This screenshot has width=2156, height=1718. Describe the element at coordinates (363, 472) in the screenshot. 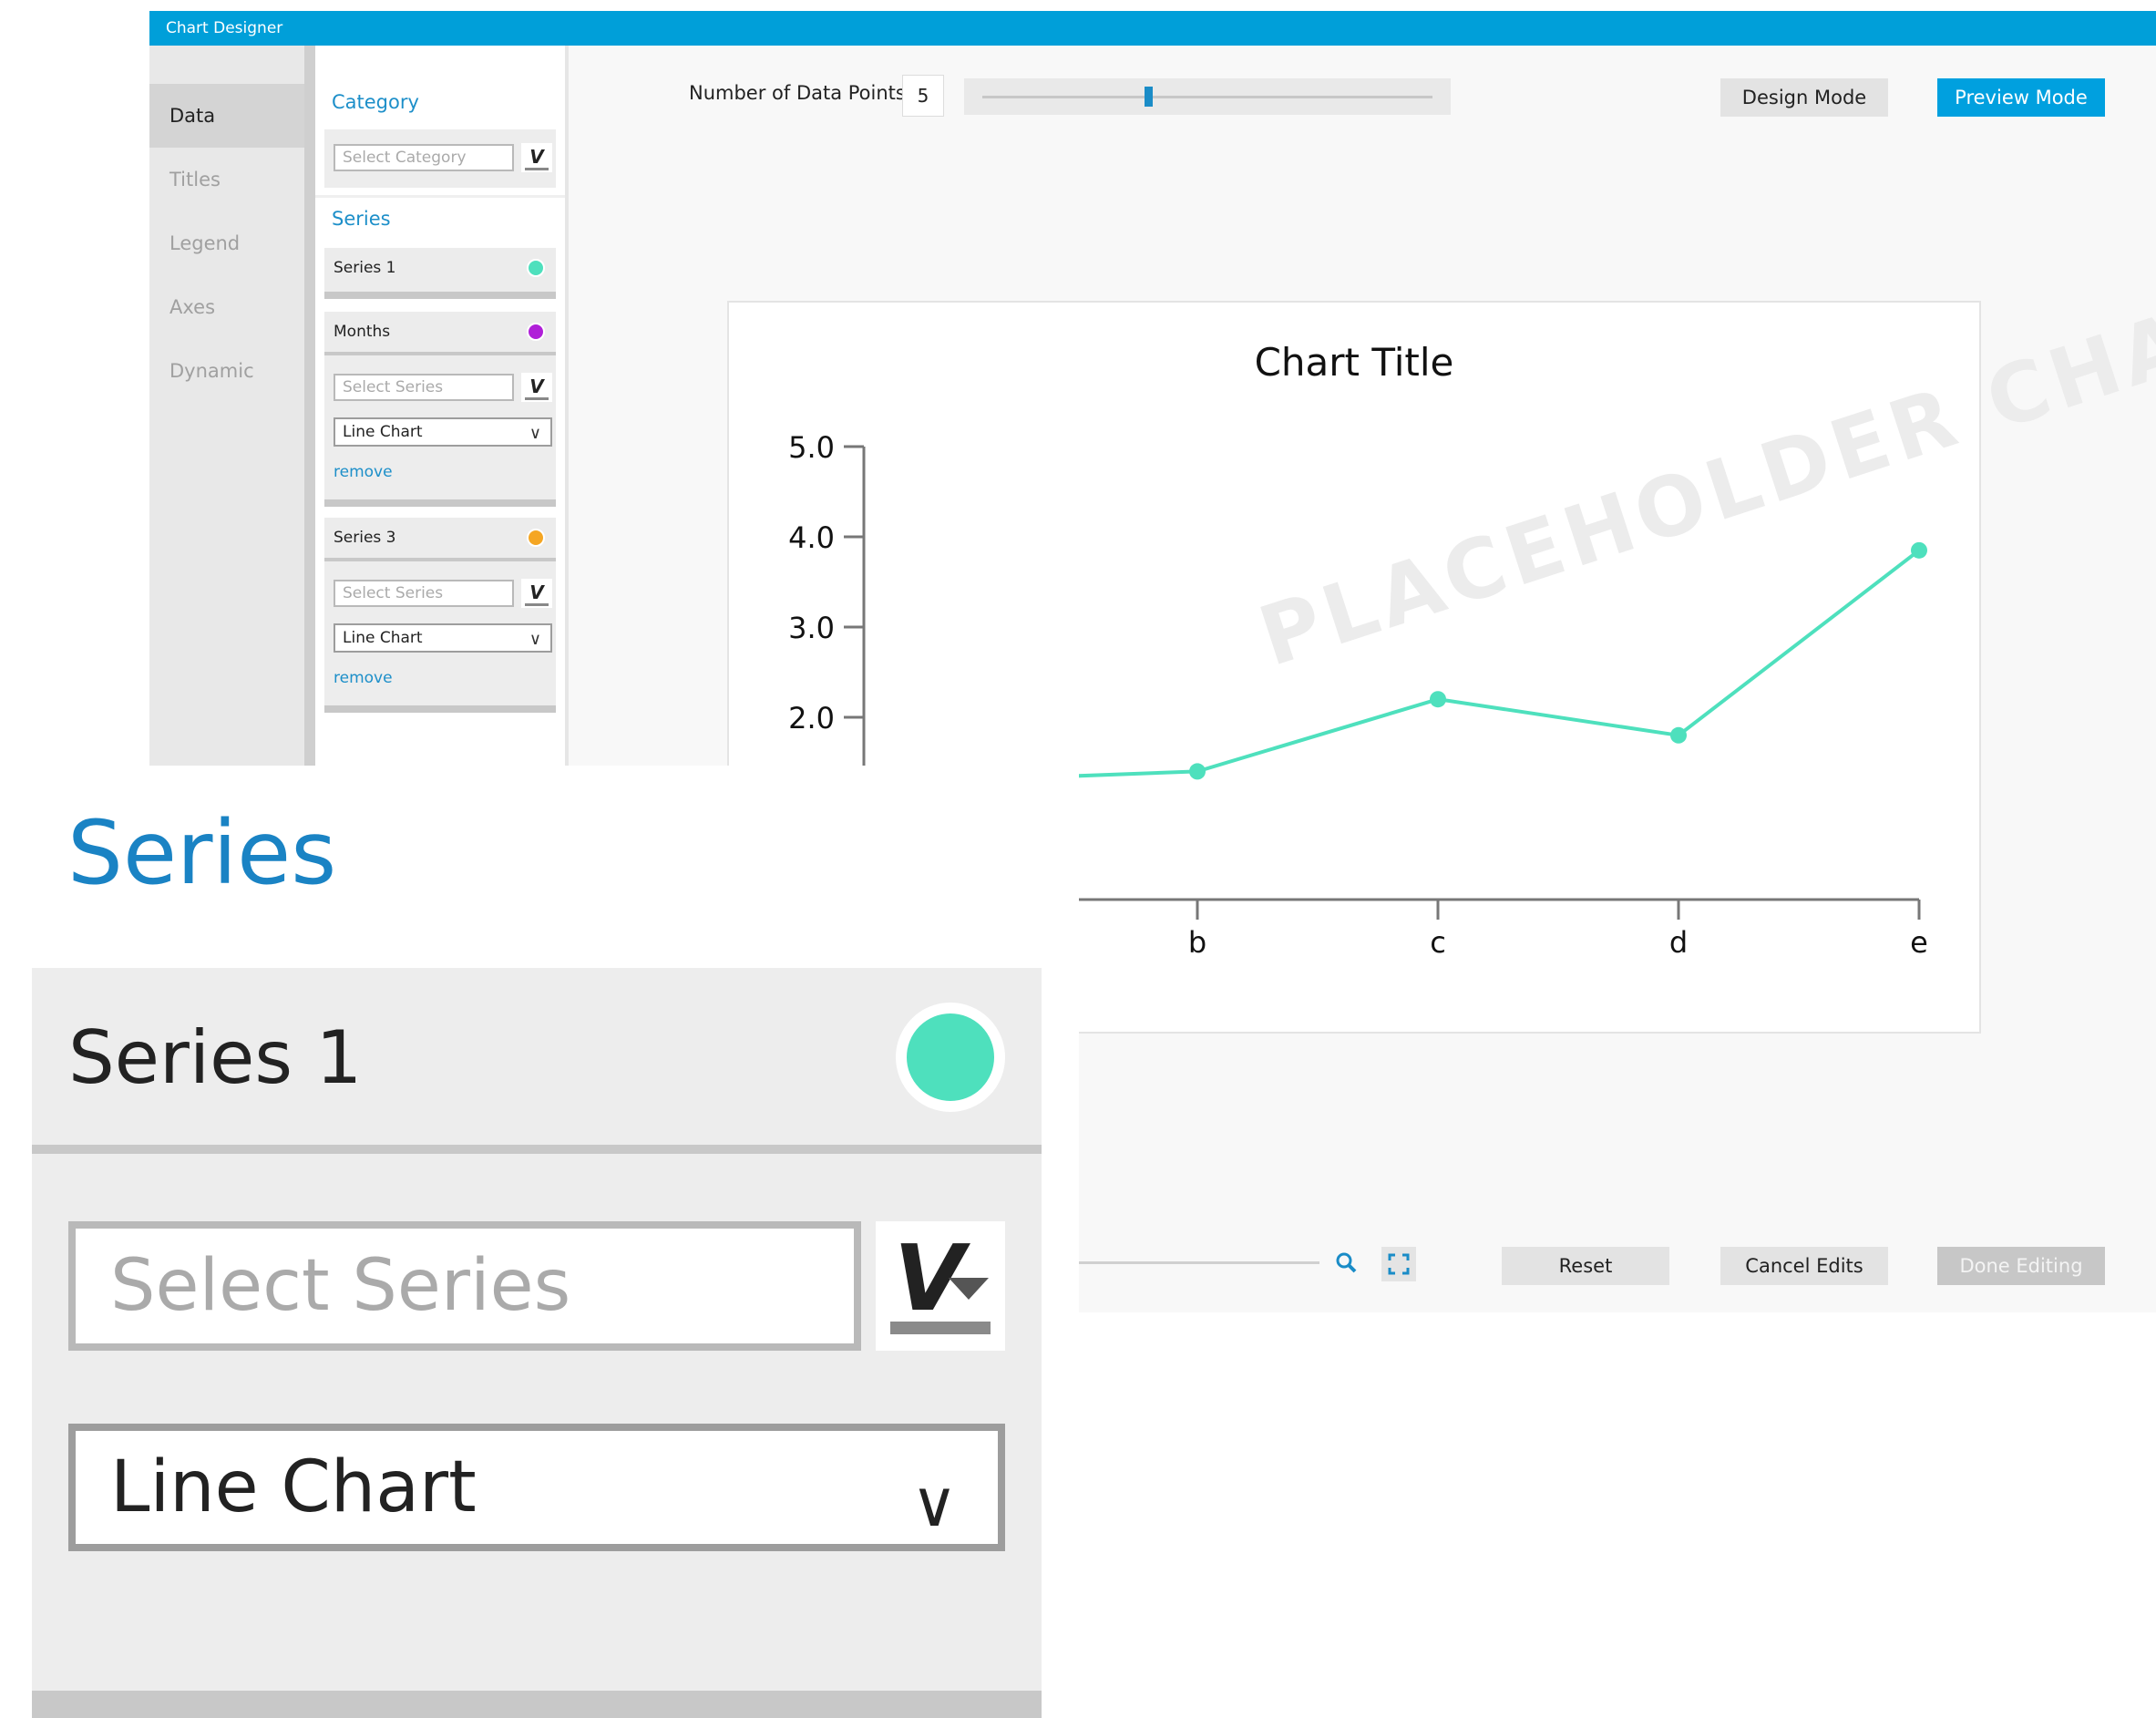

I see `series-months-remove-link: remove` at that location.